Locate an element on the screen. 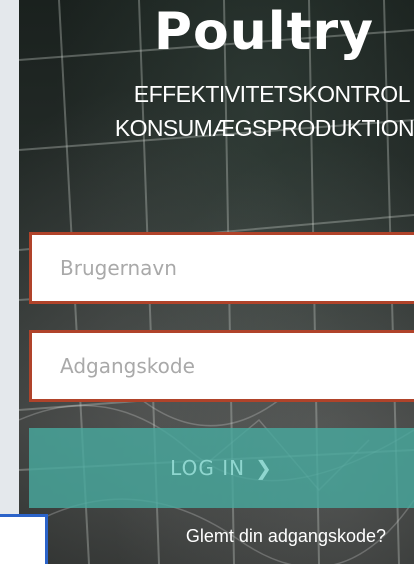 Image resolution: width=414 pixels, height=564 pixels. username-input is located at coordinates (223, 268).